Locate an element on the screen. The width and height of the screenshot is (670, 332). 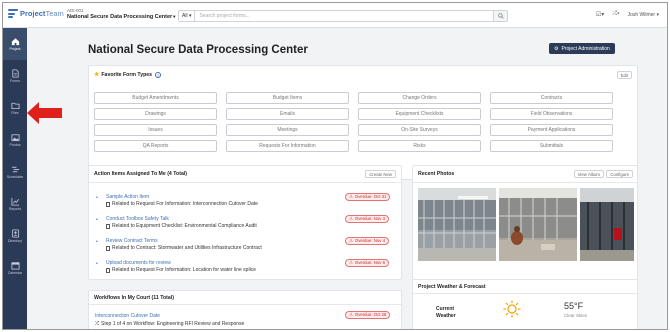
sidebar-item-label: Calendar is located at coordinates (15, 273).